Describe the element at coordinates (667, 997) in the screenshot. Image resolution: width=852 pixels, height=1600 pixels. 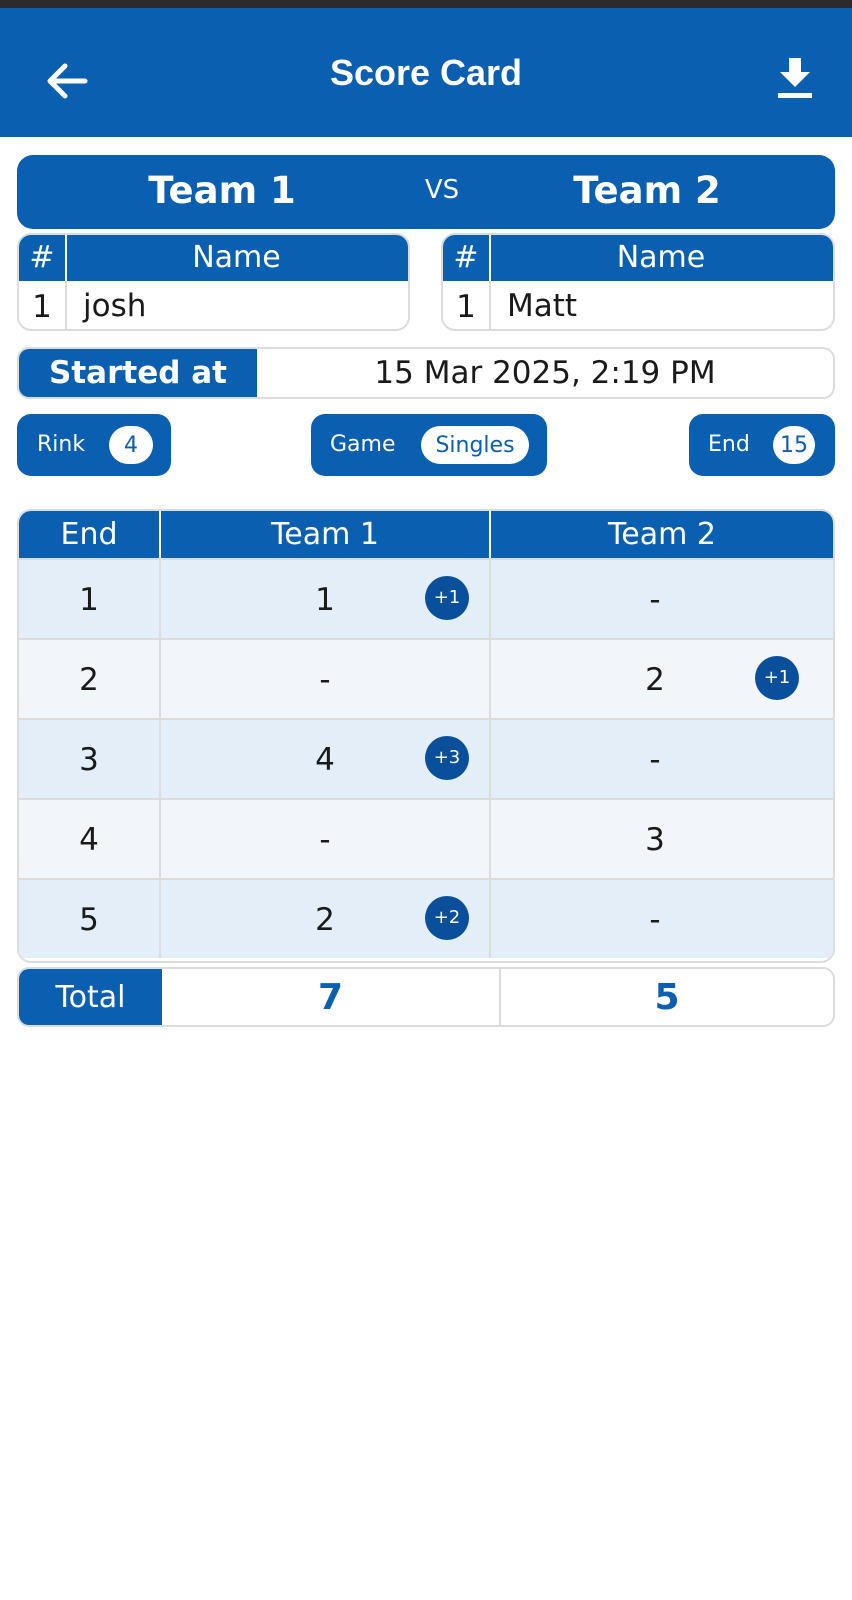
I see `team2-total: 5` at that location.